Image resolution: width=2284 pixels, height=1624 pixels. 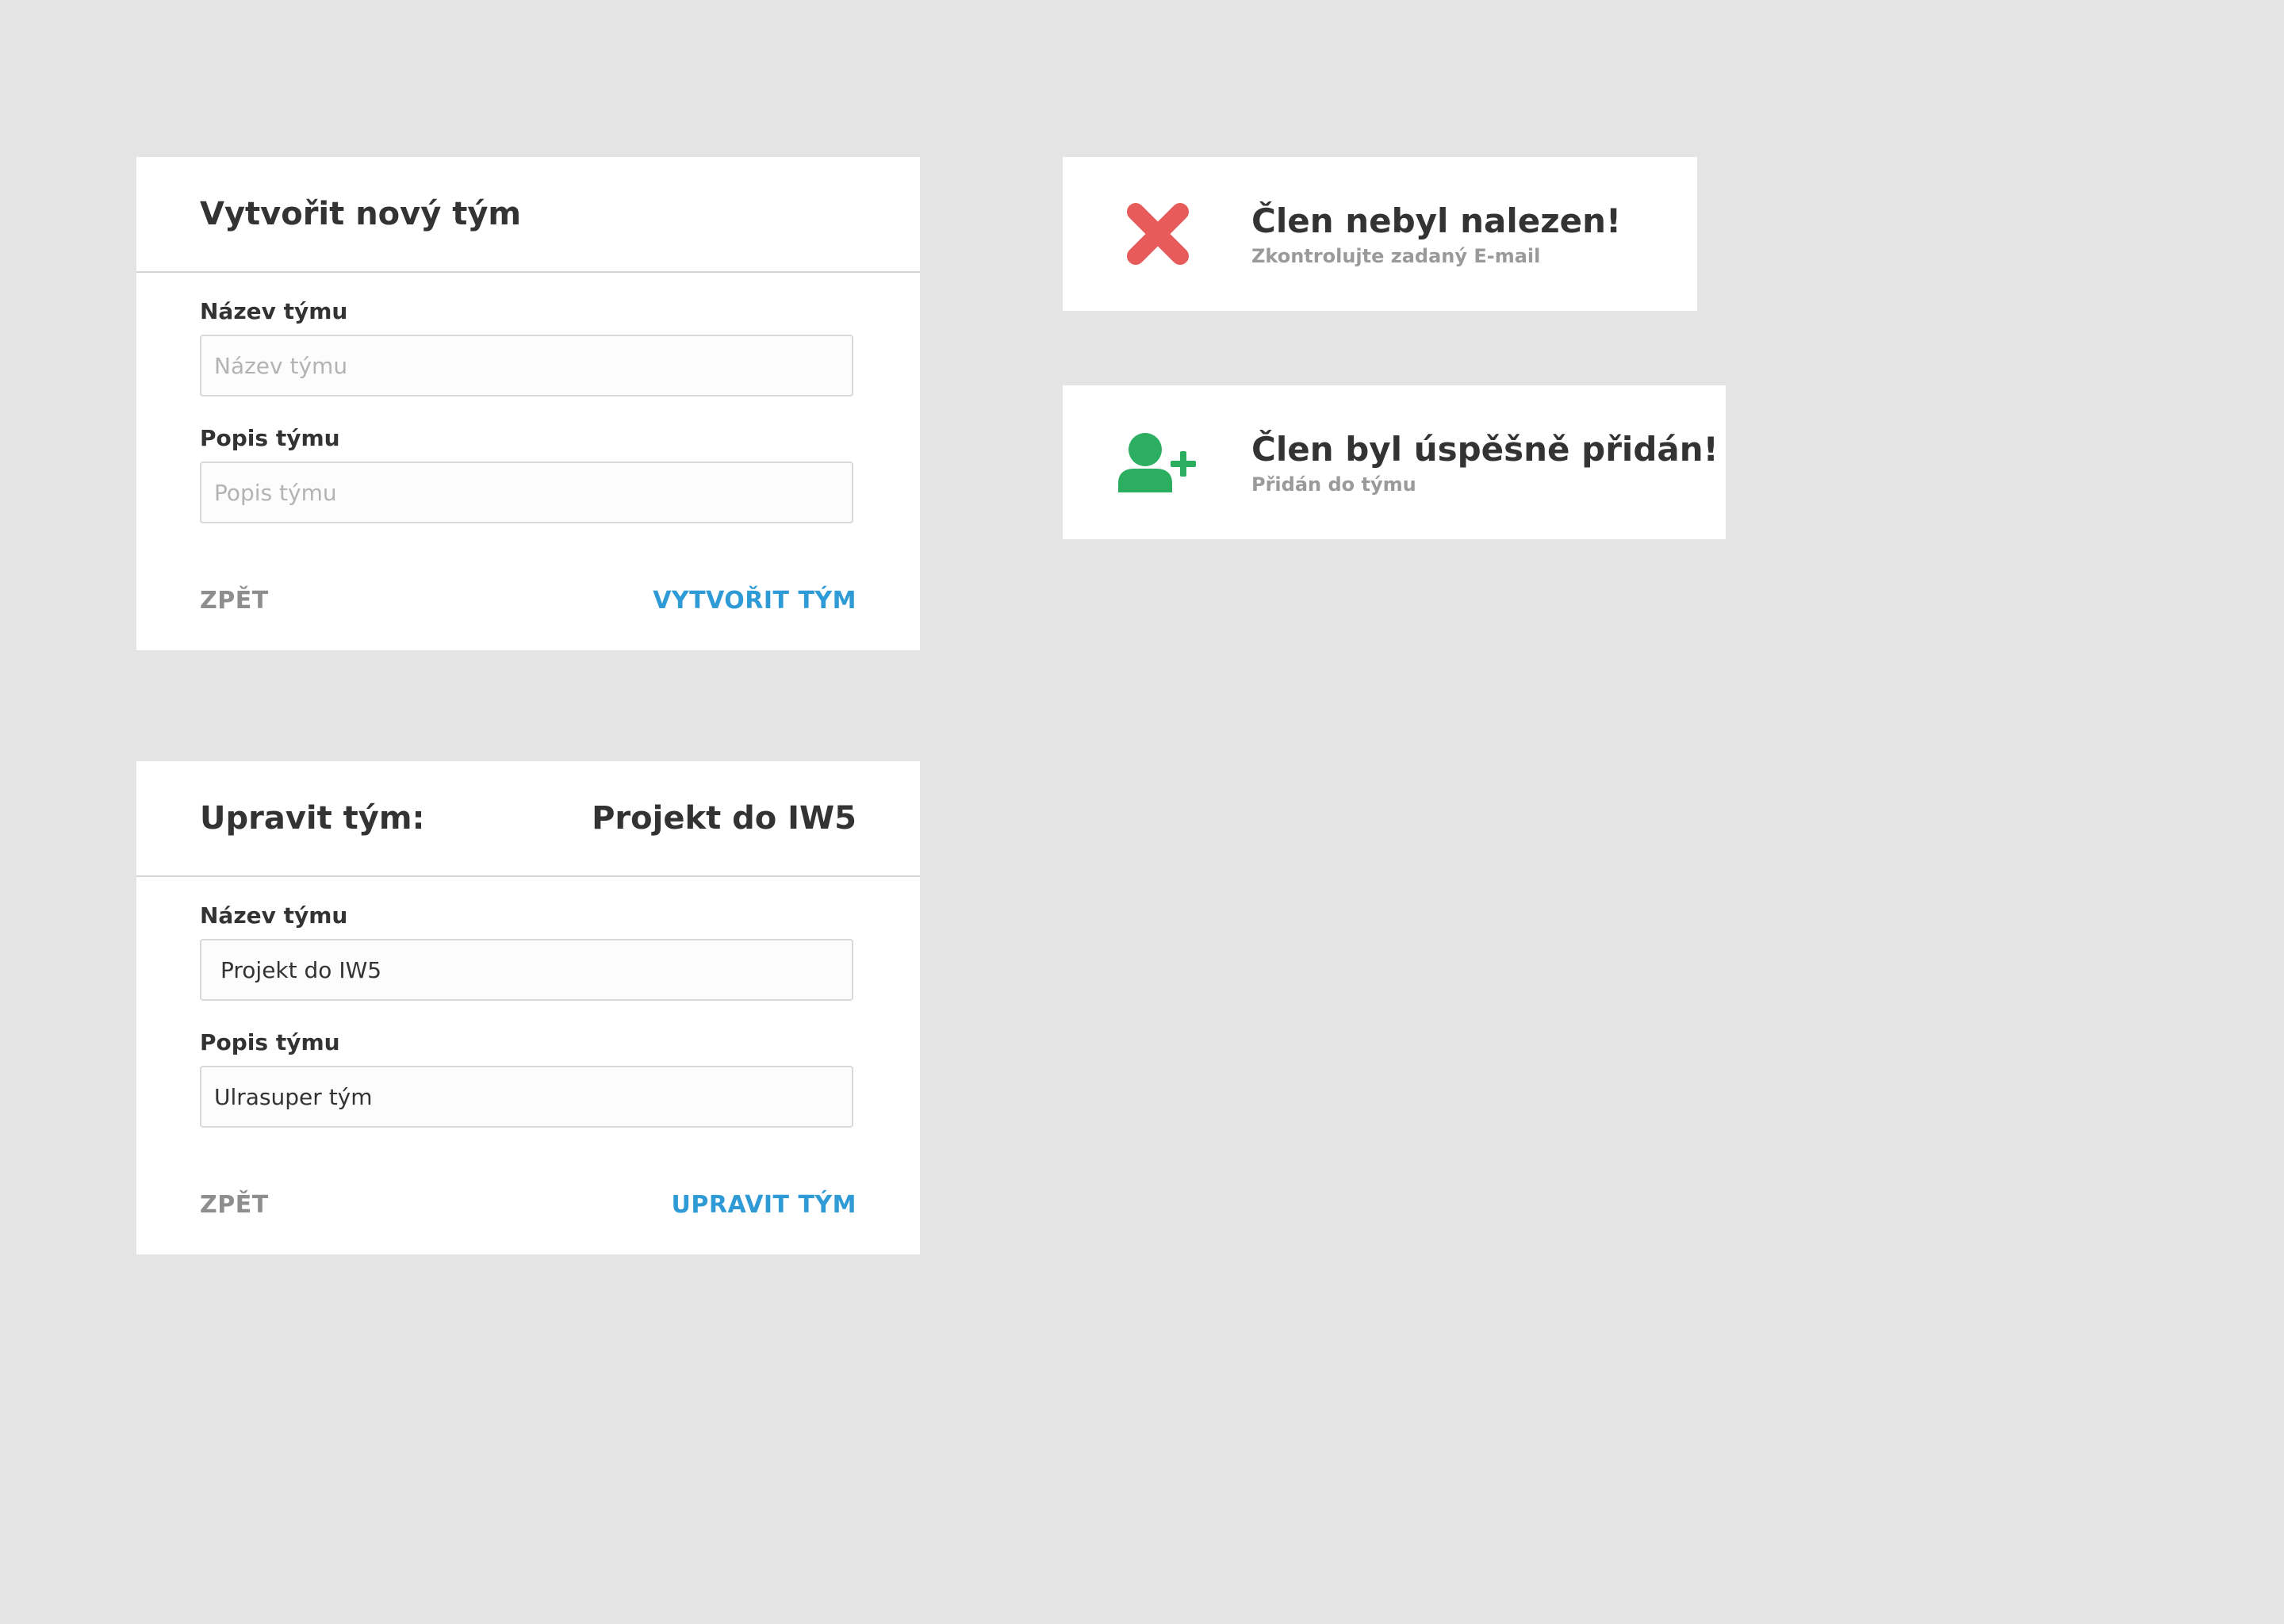 I want to click on edit-team-actions: ZPĚT UPRAVIT TÝM, so click(x=528, y=1187).